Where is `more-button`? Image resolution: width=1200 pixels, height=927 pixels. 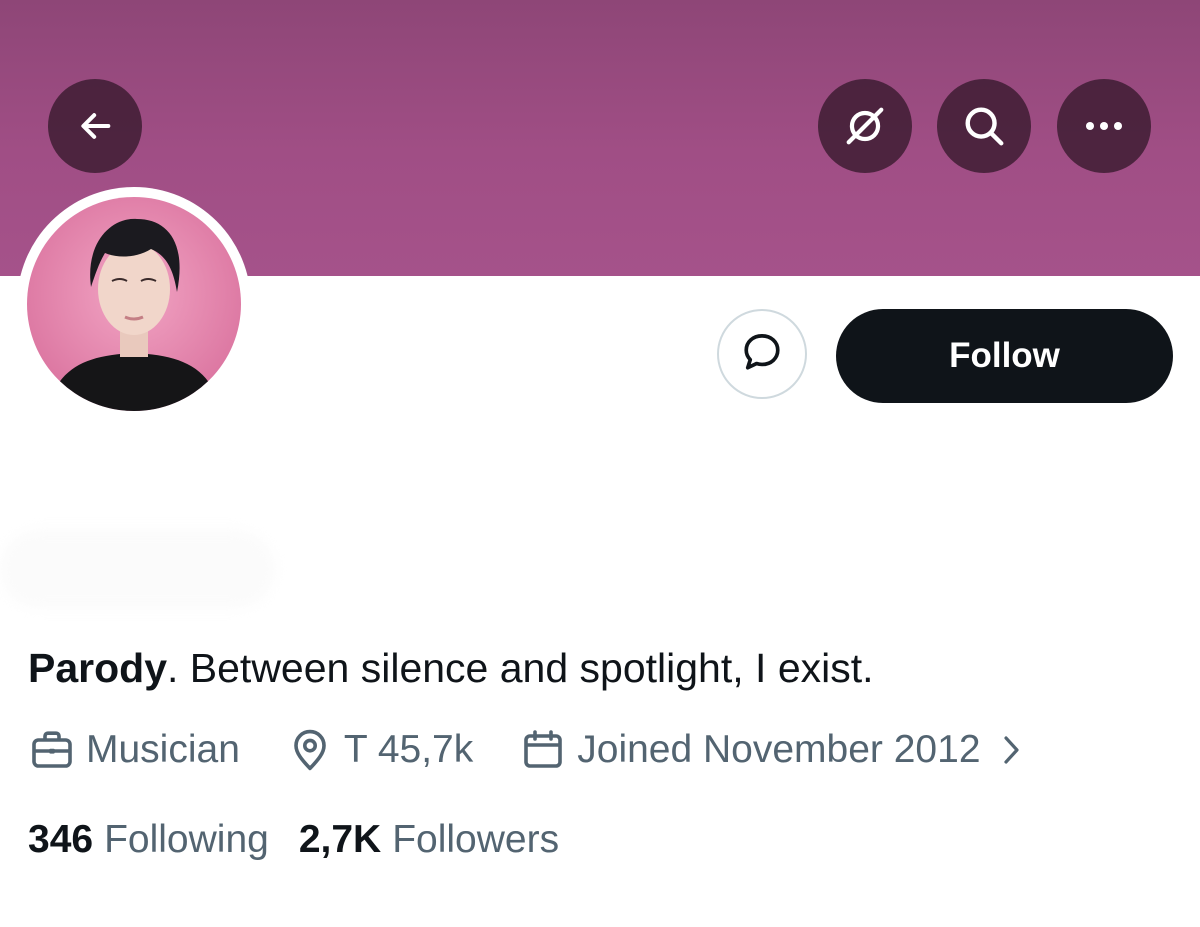 more-button is located at coordinates (1104, 126).